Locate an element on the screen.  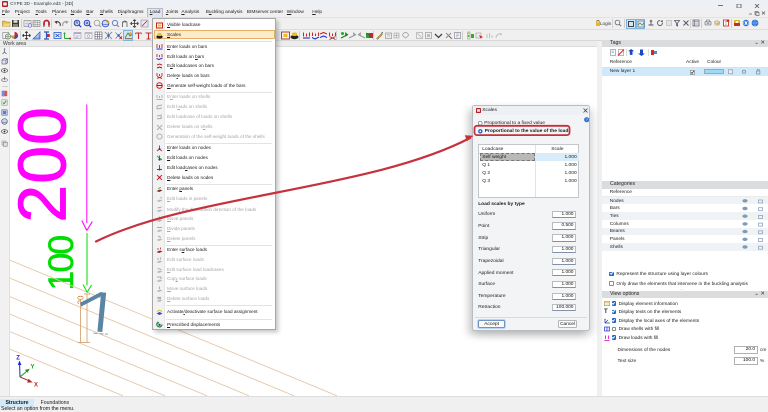
svg-text: X is located at coordinates (36, 386).